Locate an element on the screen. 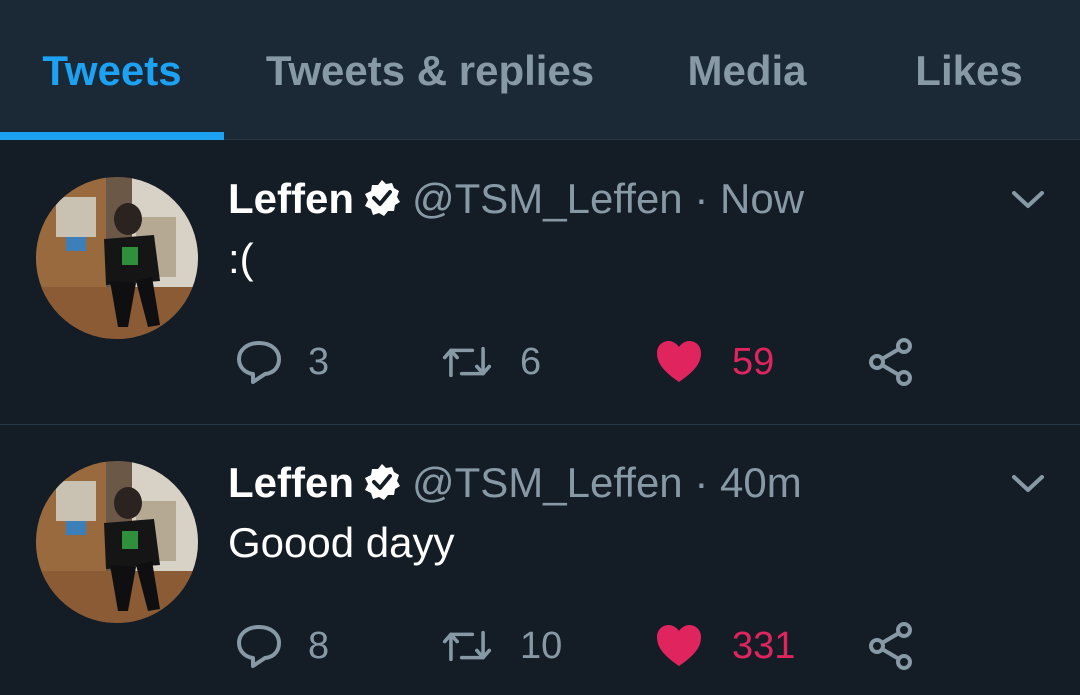  timestamp: Now is located at coordinates (762, 198).